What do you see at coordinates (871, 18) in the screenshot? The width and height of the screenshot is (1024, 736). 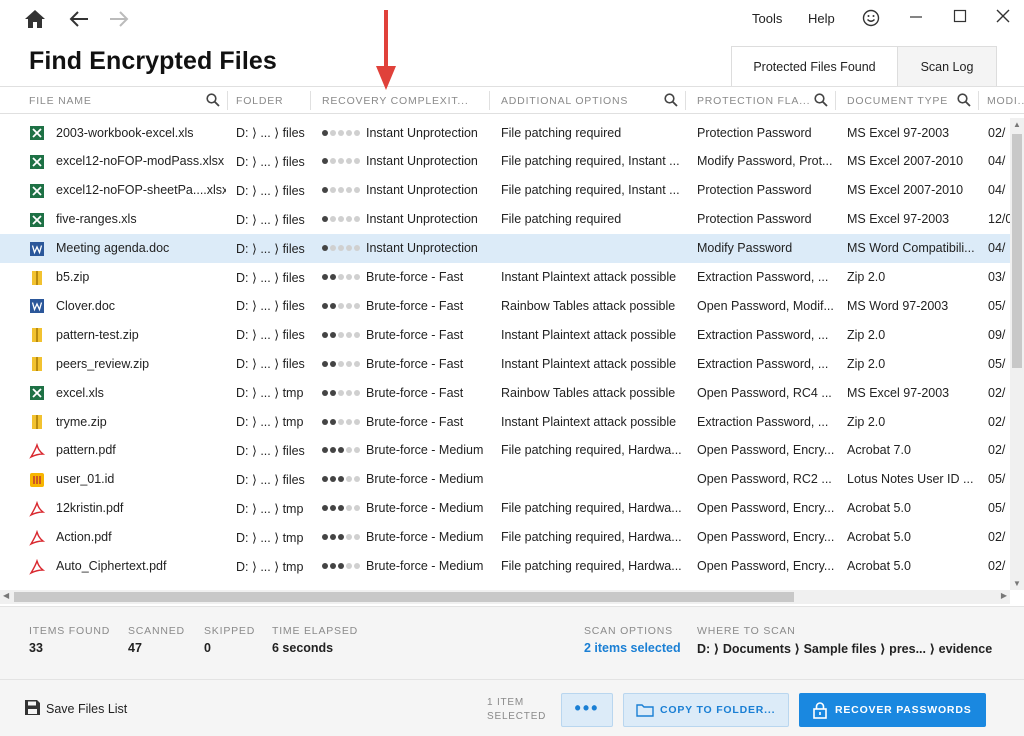 I see `feedback-smiley-icon` at bounding box center [871, 18].